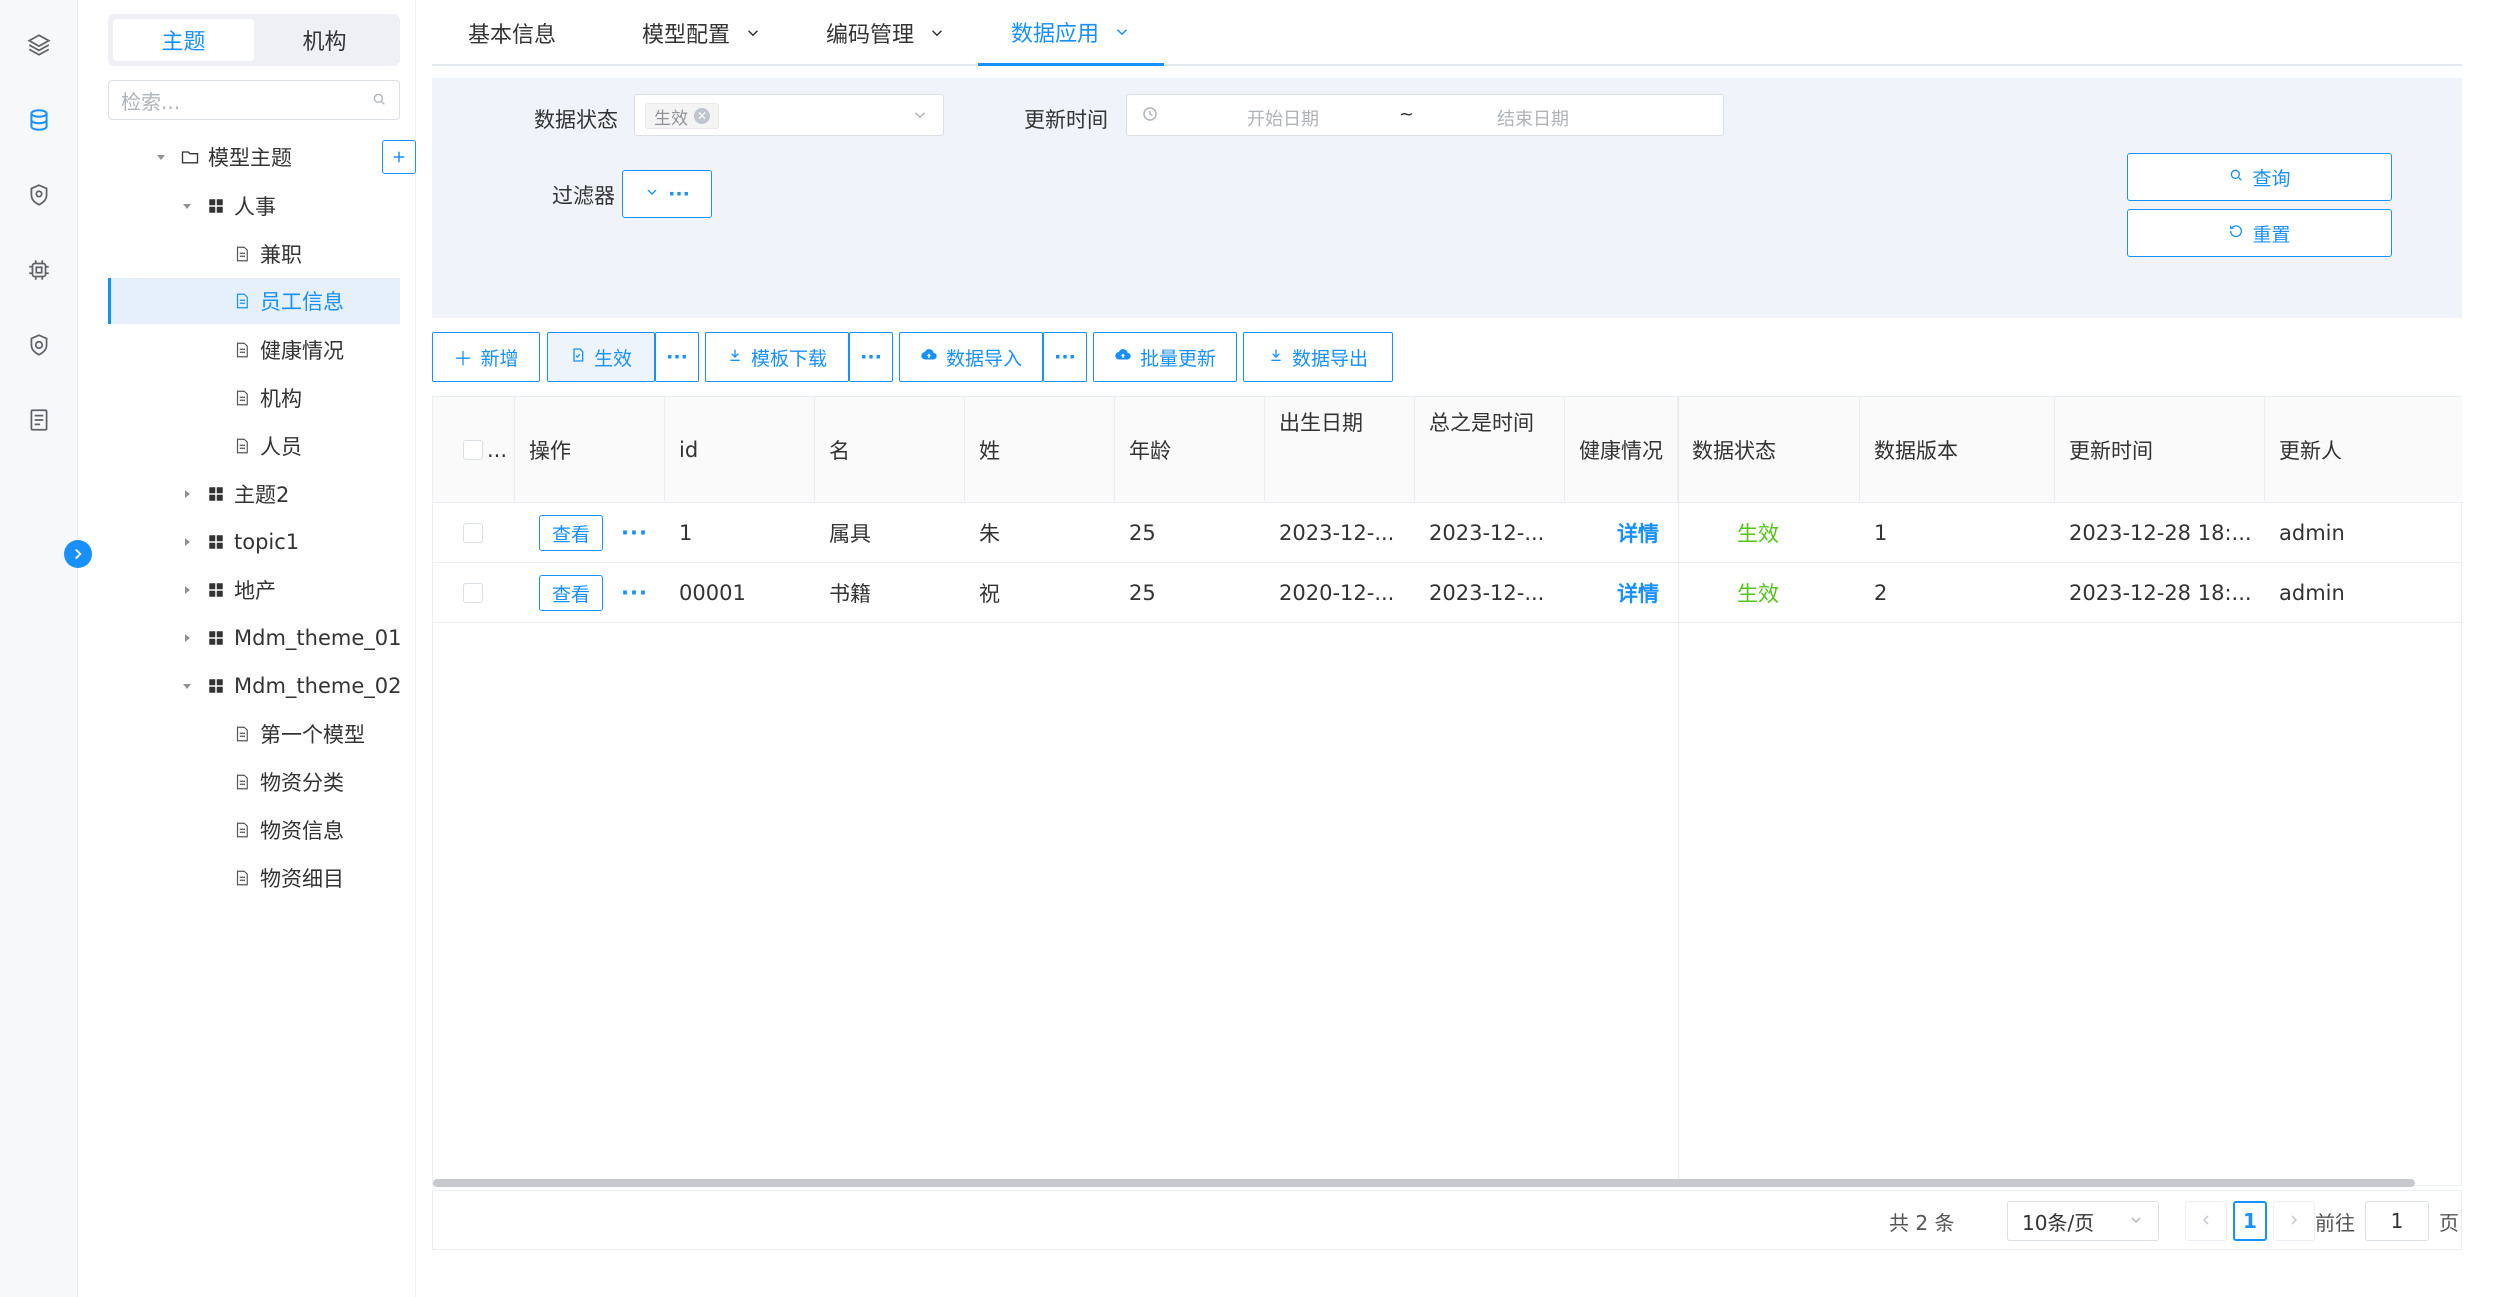  I want to click on goto-page-input: 1, so click(2397, 1221).